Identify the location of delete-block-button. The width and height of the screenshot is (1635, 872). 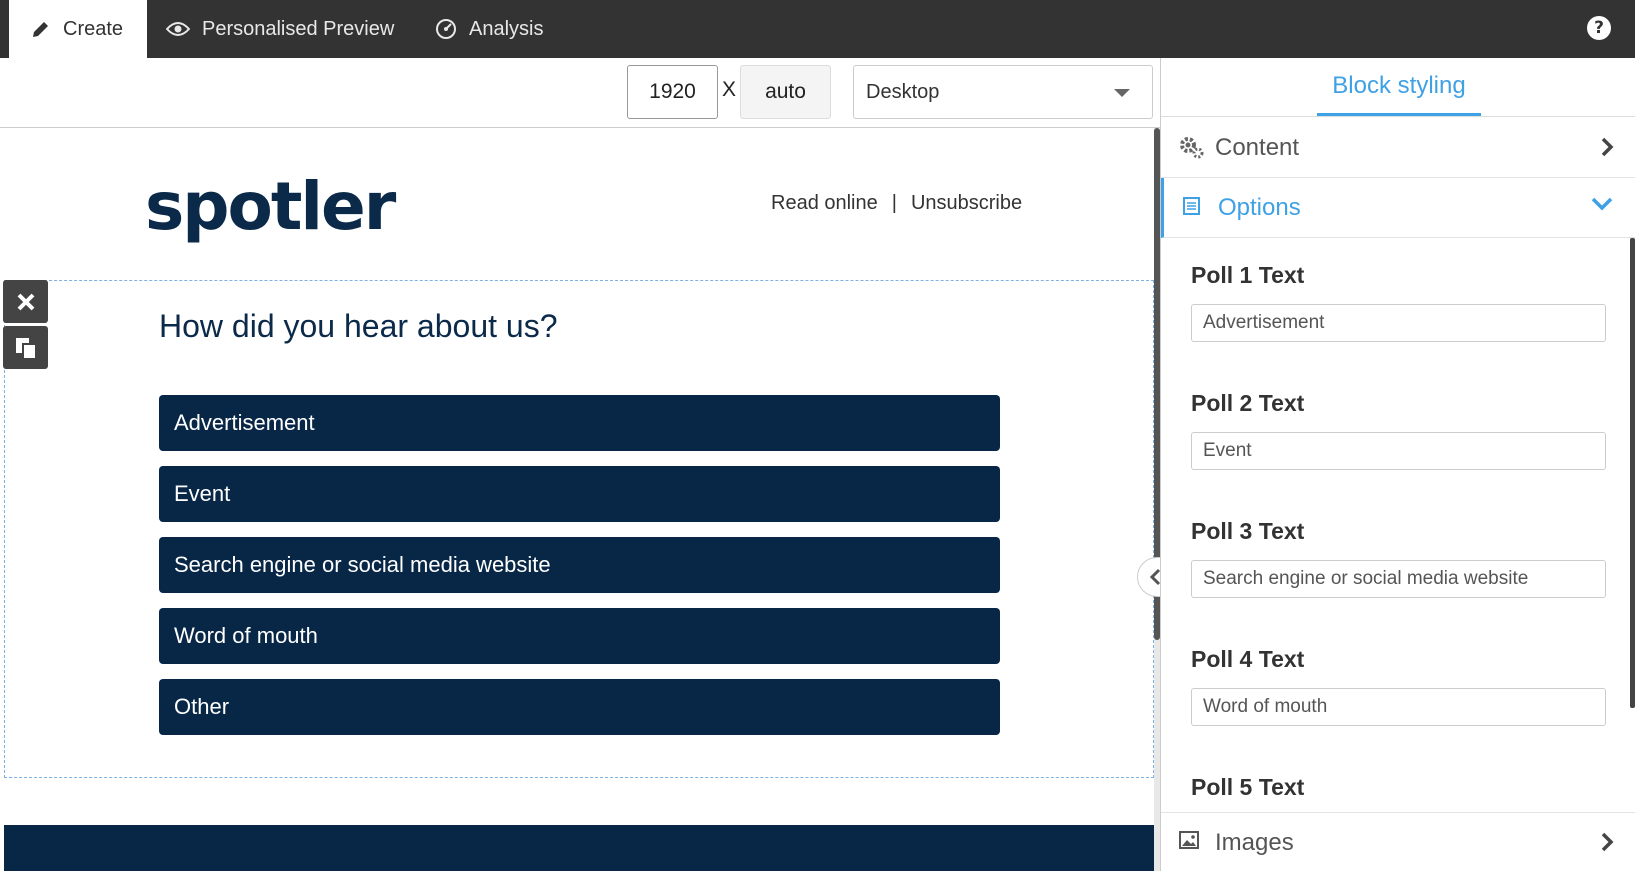
(25, 301).